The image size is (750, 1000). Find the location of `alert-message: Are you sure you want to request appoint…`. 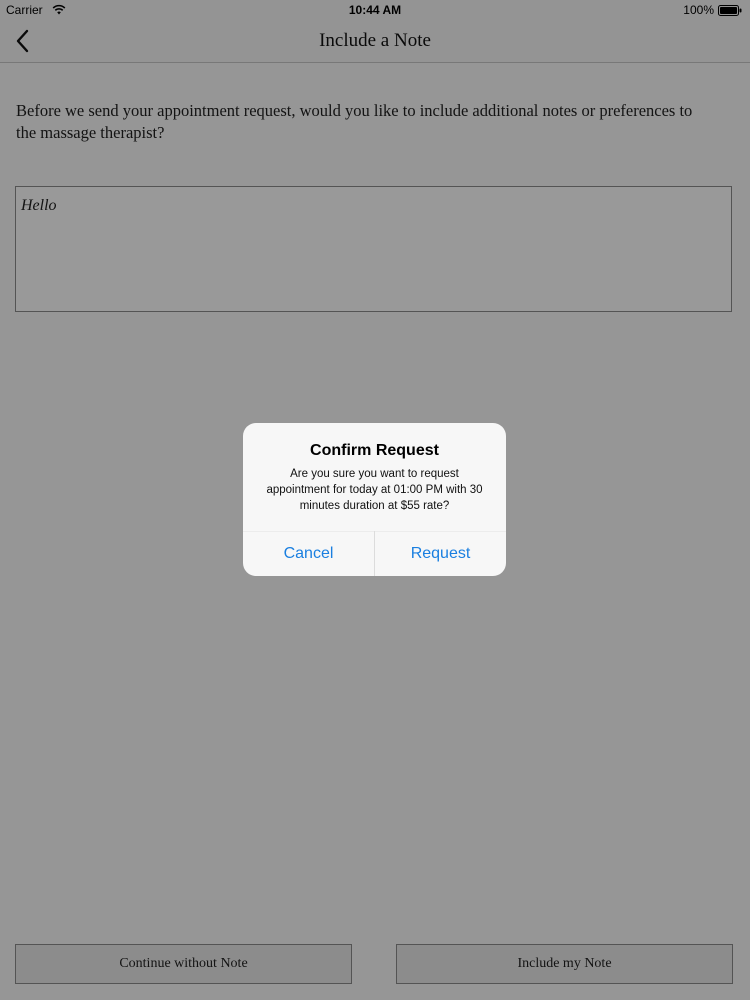

alert-message: Are you sure you want to request appoint… is located at coordinates (374, 490).